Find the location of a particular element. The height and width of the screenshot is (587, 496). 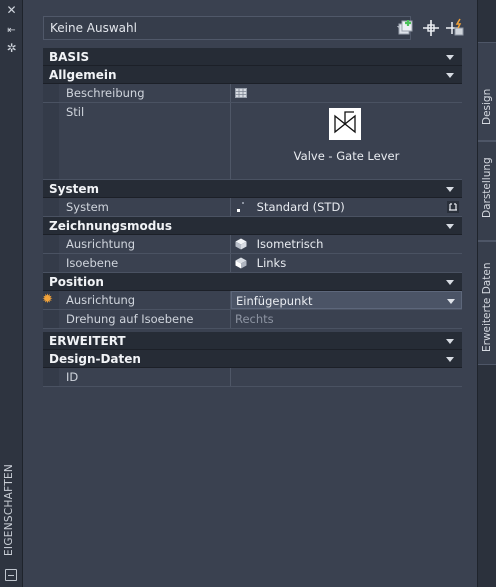

selection-dropdown-value: Keine Auswahl is located at coordinates (93, 28).